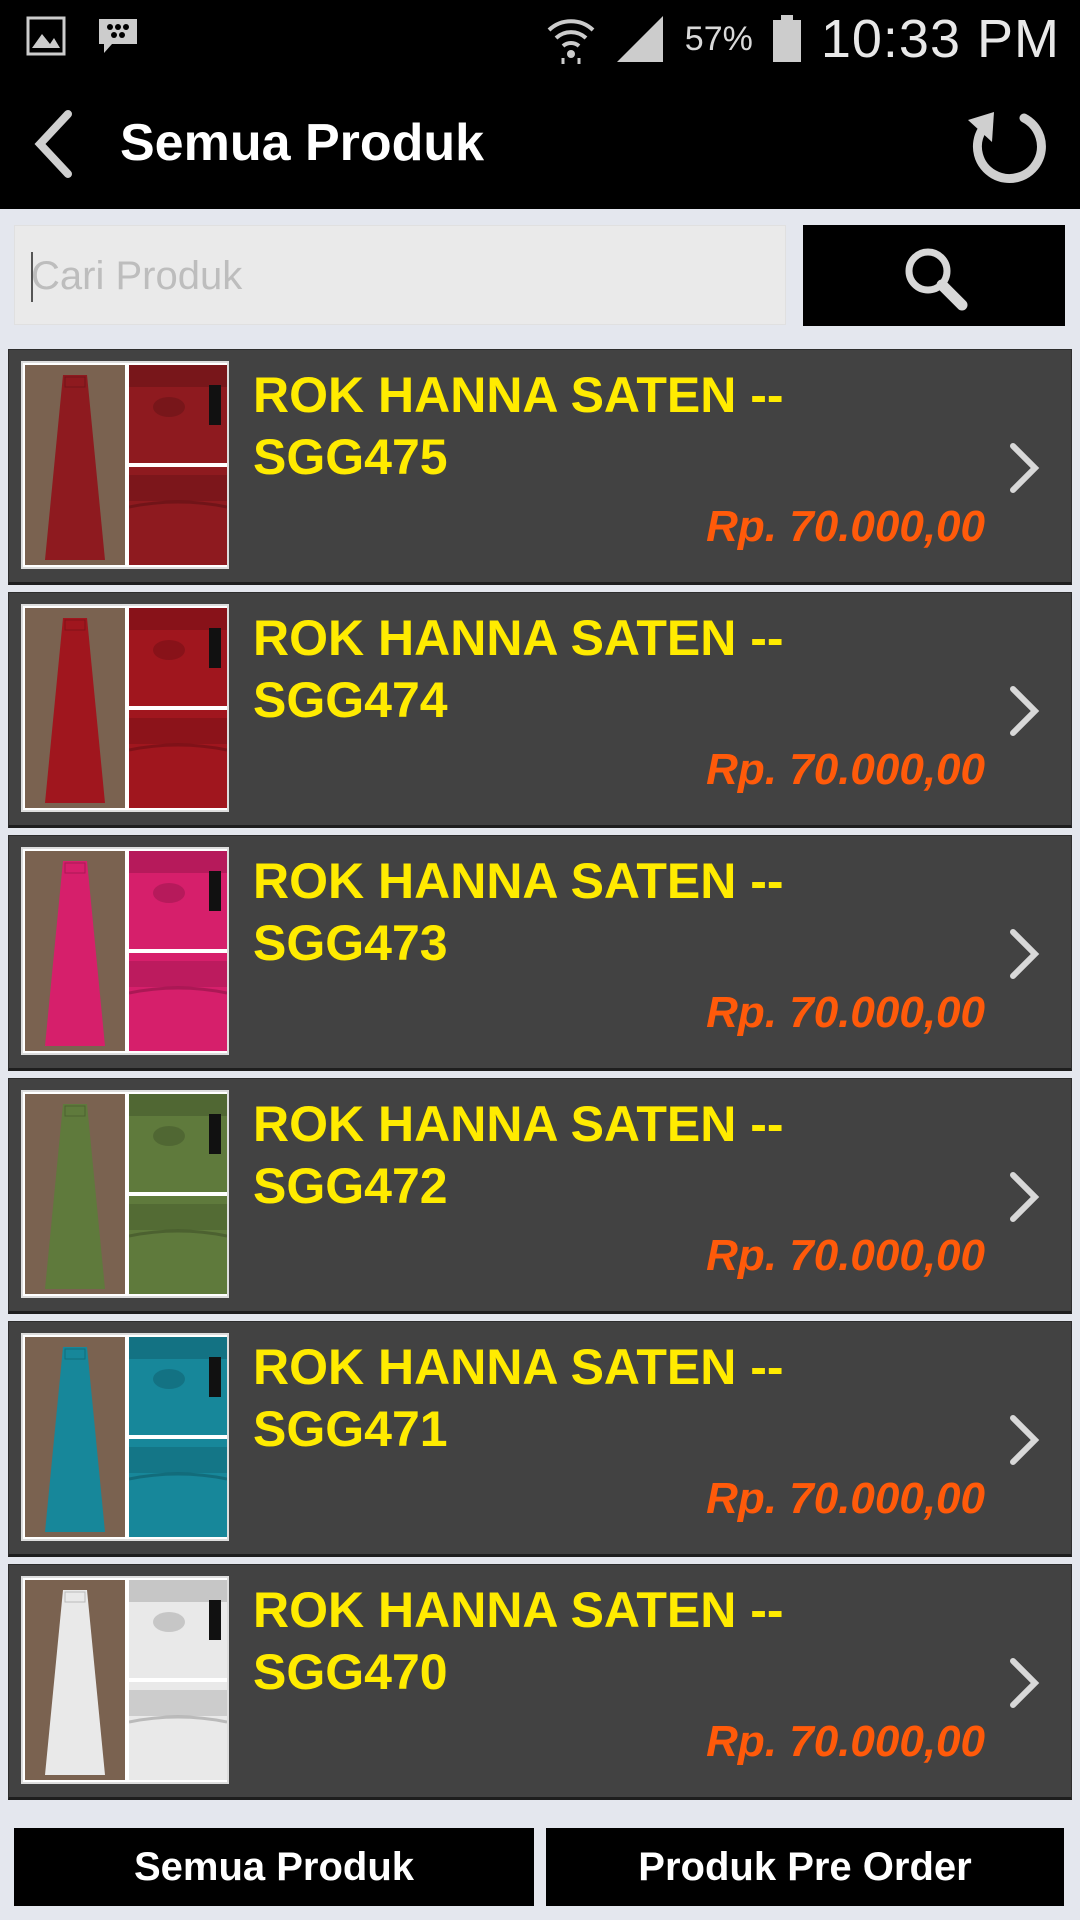  I want to click on signal-icon, so click(639, 39).